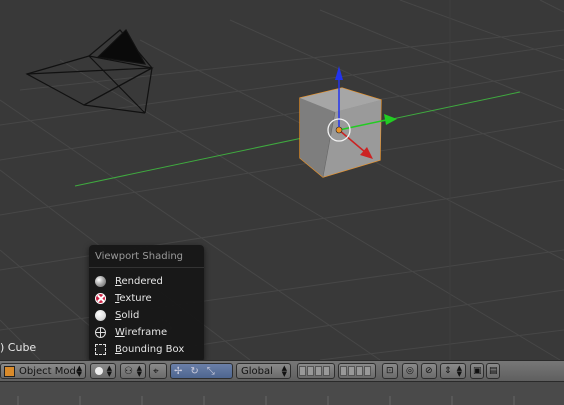 The image size is (564, 405). I want to click on menu-item-label: olid, so click(130, 315).